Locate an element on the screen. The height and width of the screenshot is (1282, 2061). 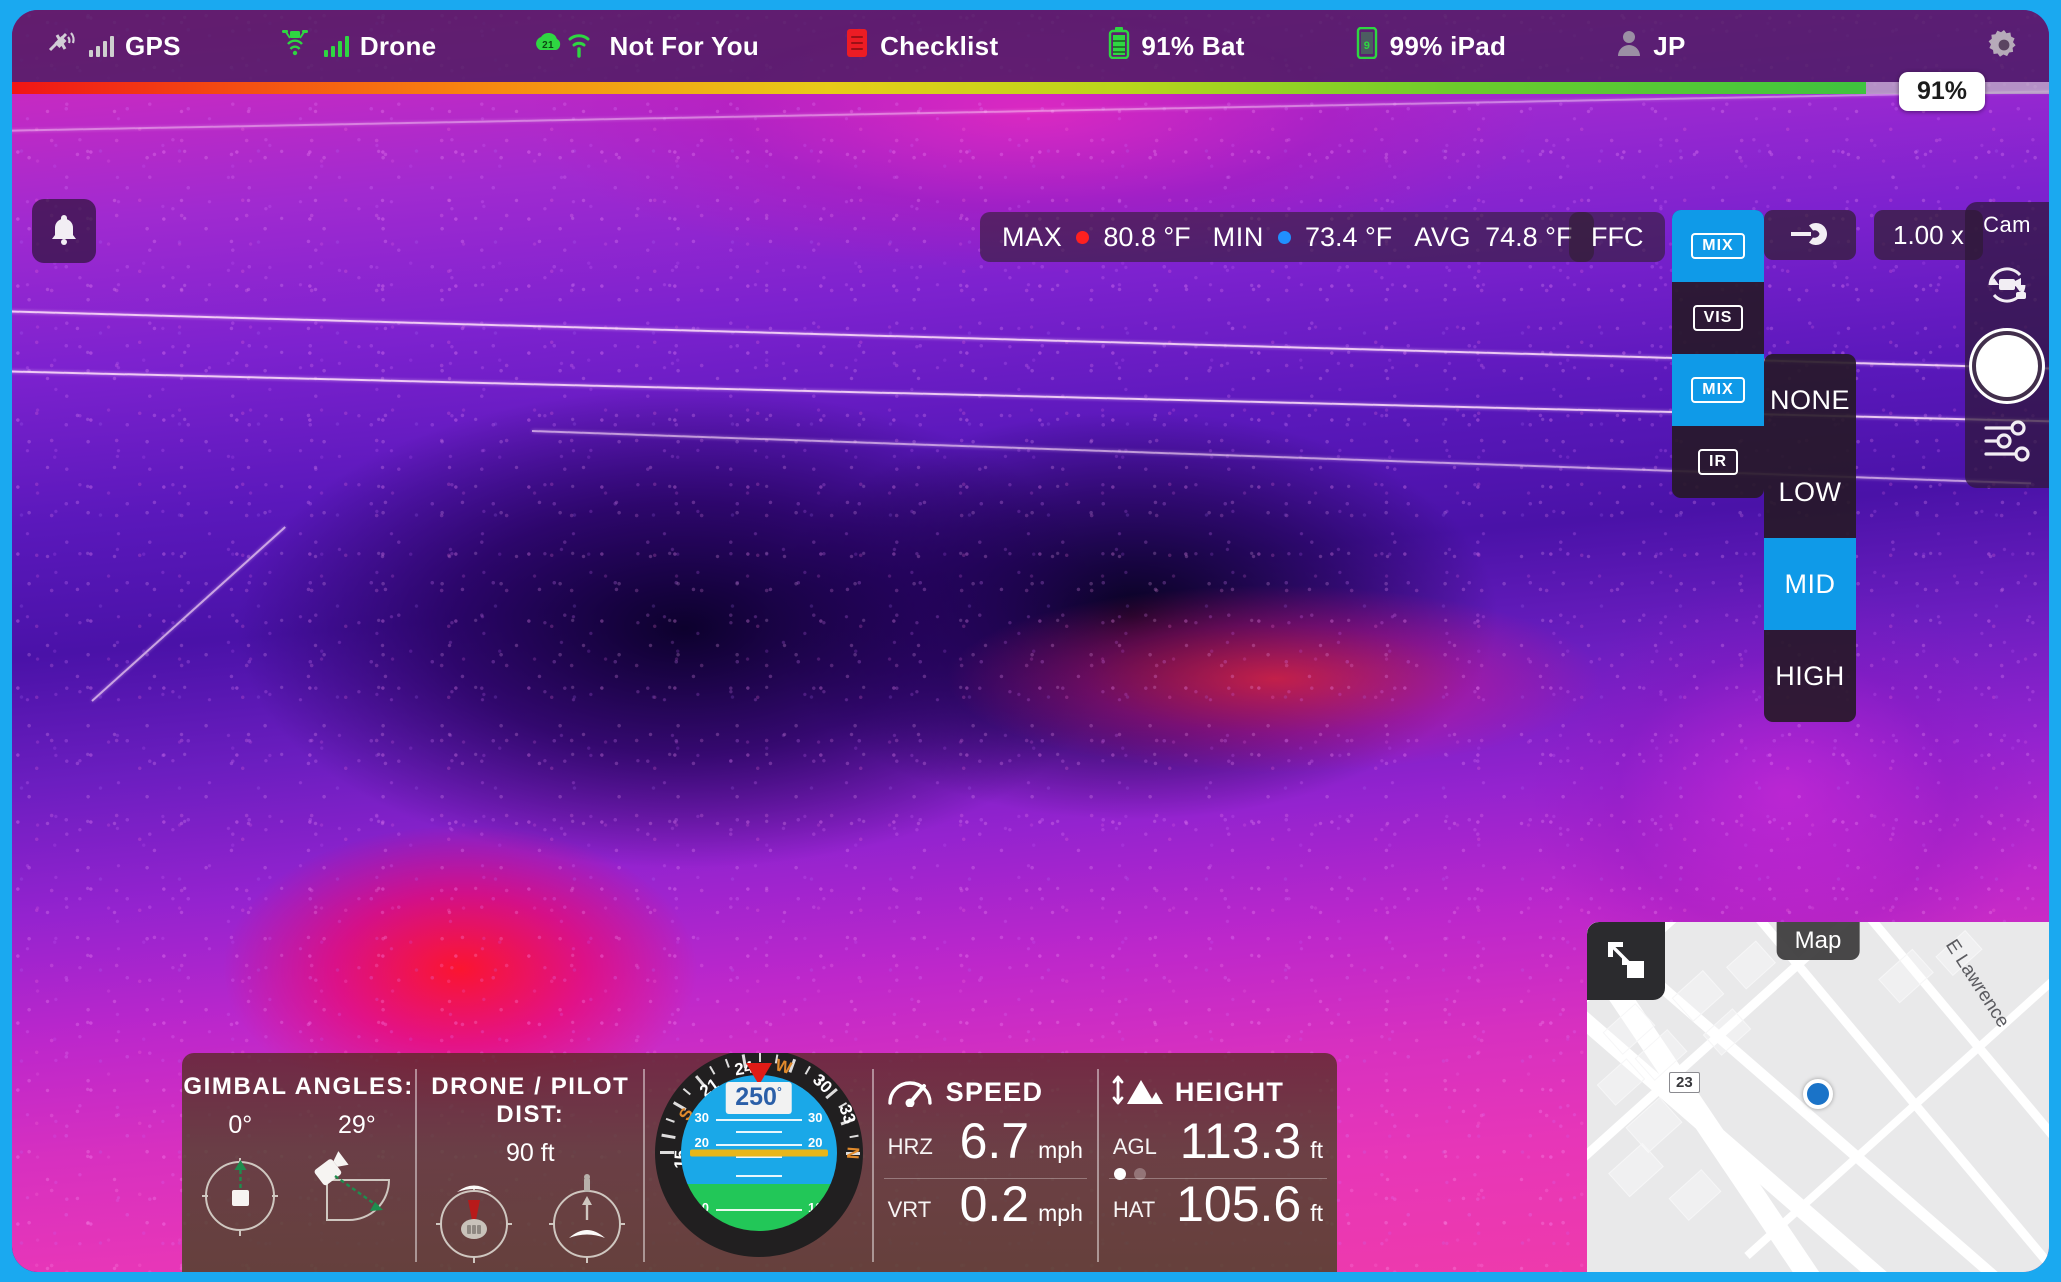
source-option-ir: IR is located at coordinates (1718, 462).